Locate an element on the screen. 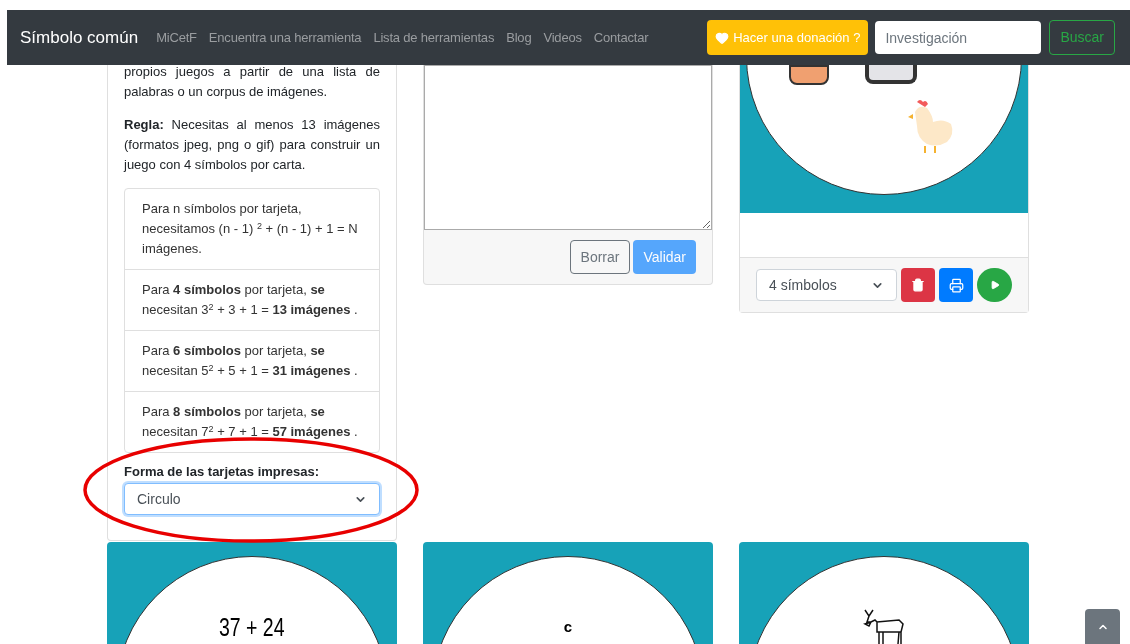  symbols-select: 4 símbolos is located at coordinates (826, 285).